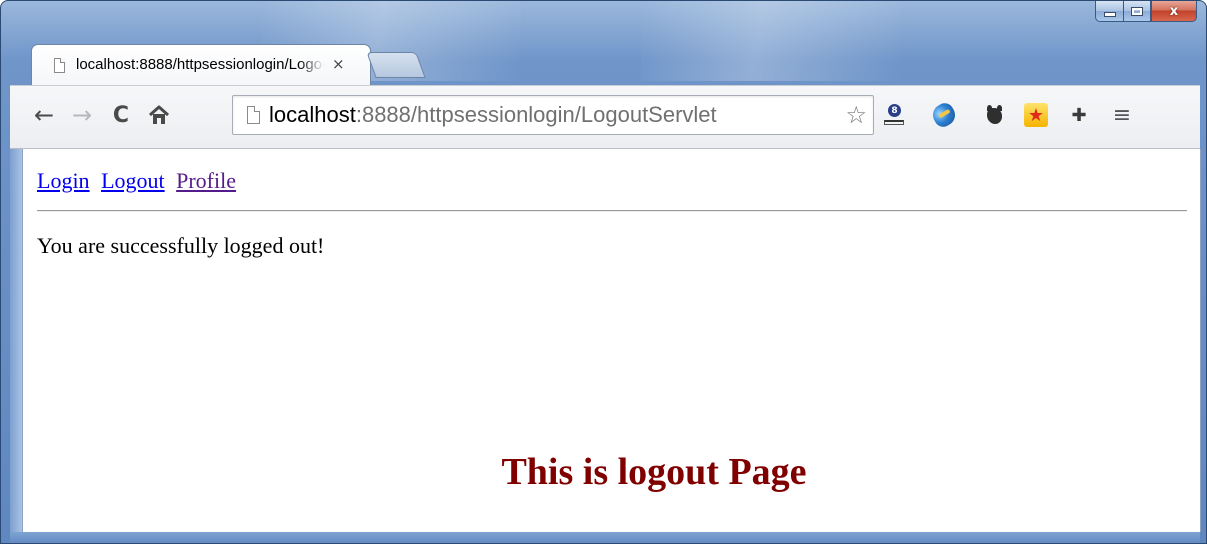 This screenshot has width=1207, height=544. I want to click on maximize-button, so click(1137, 11).